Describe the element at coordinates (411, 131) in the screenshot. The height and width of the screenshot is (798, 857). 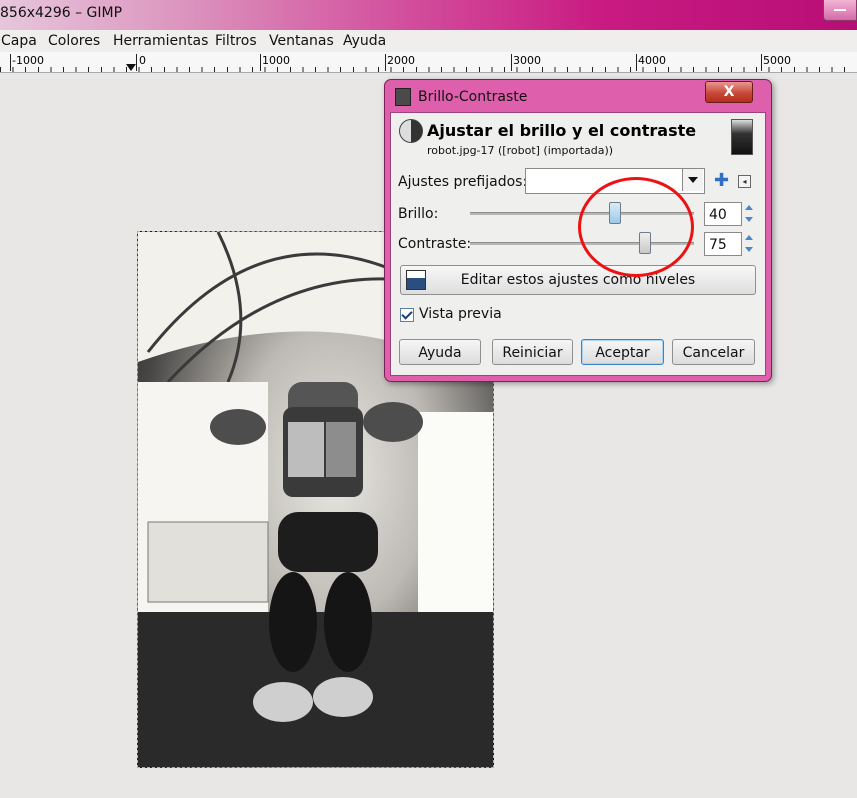
I see `brightness-contrast-icon` at that location.